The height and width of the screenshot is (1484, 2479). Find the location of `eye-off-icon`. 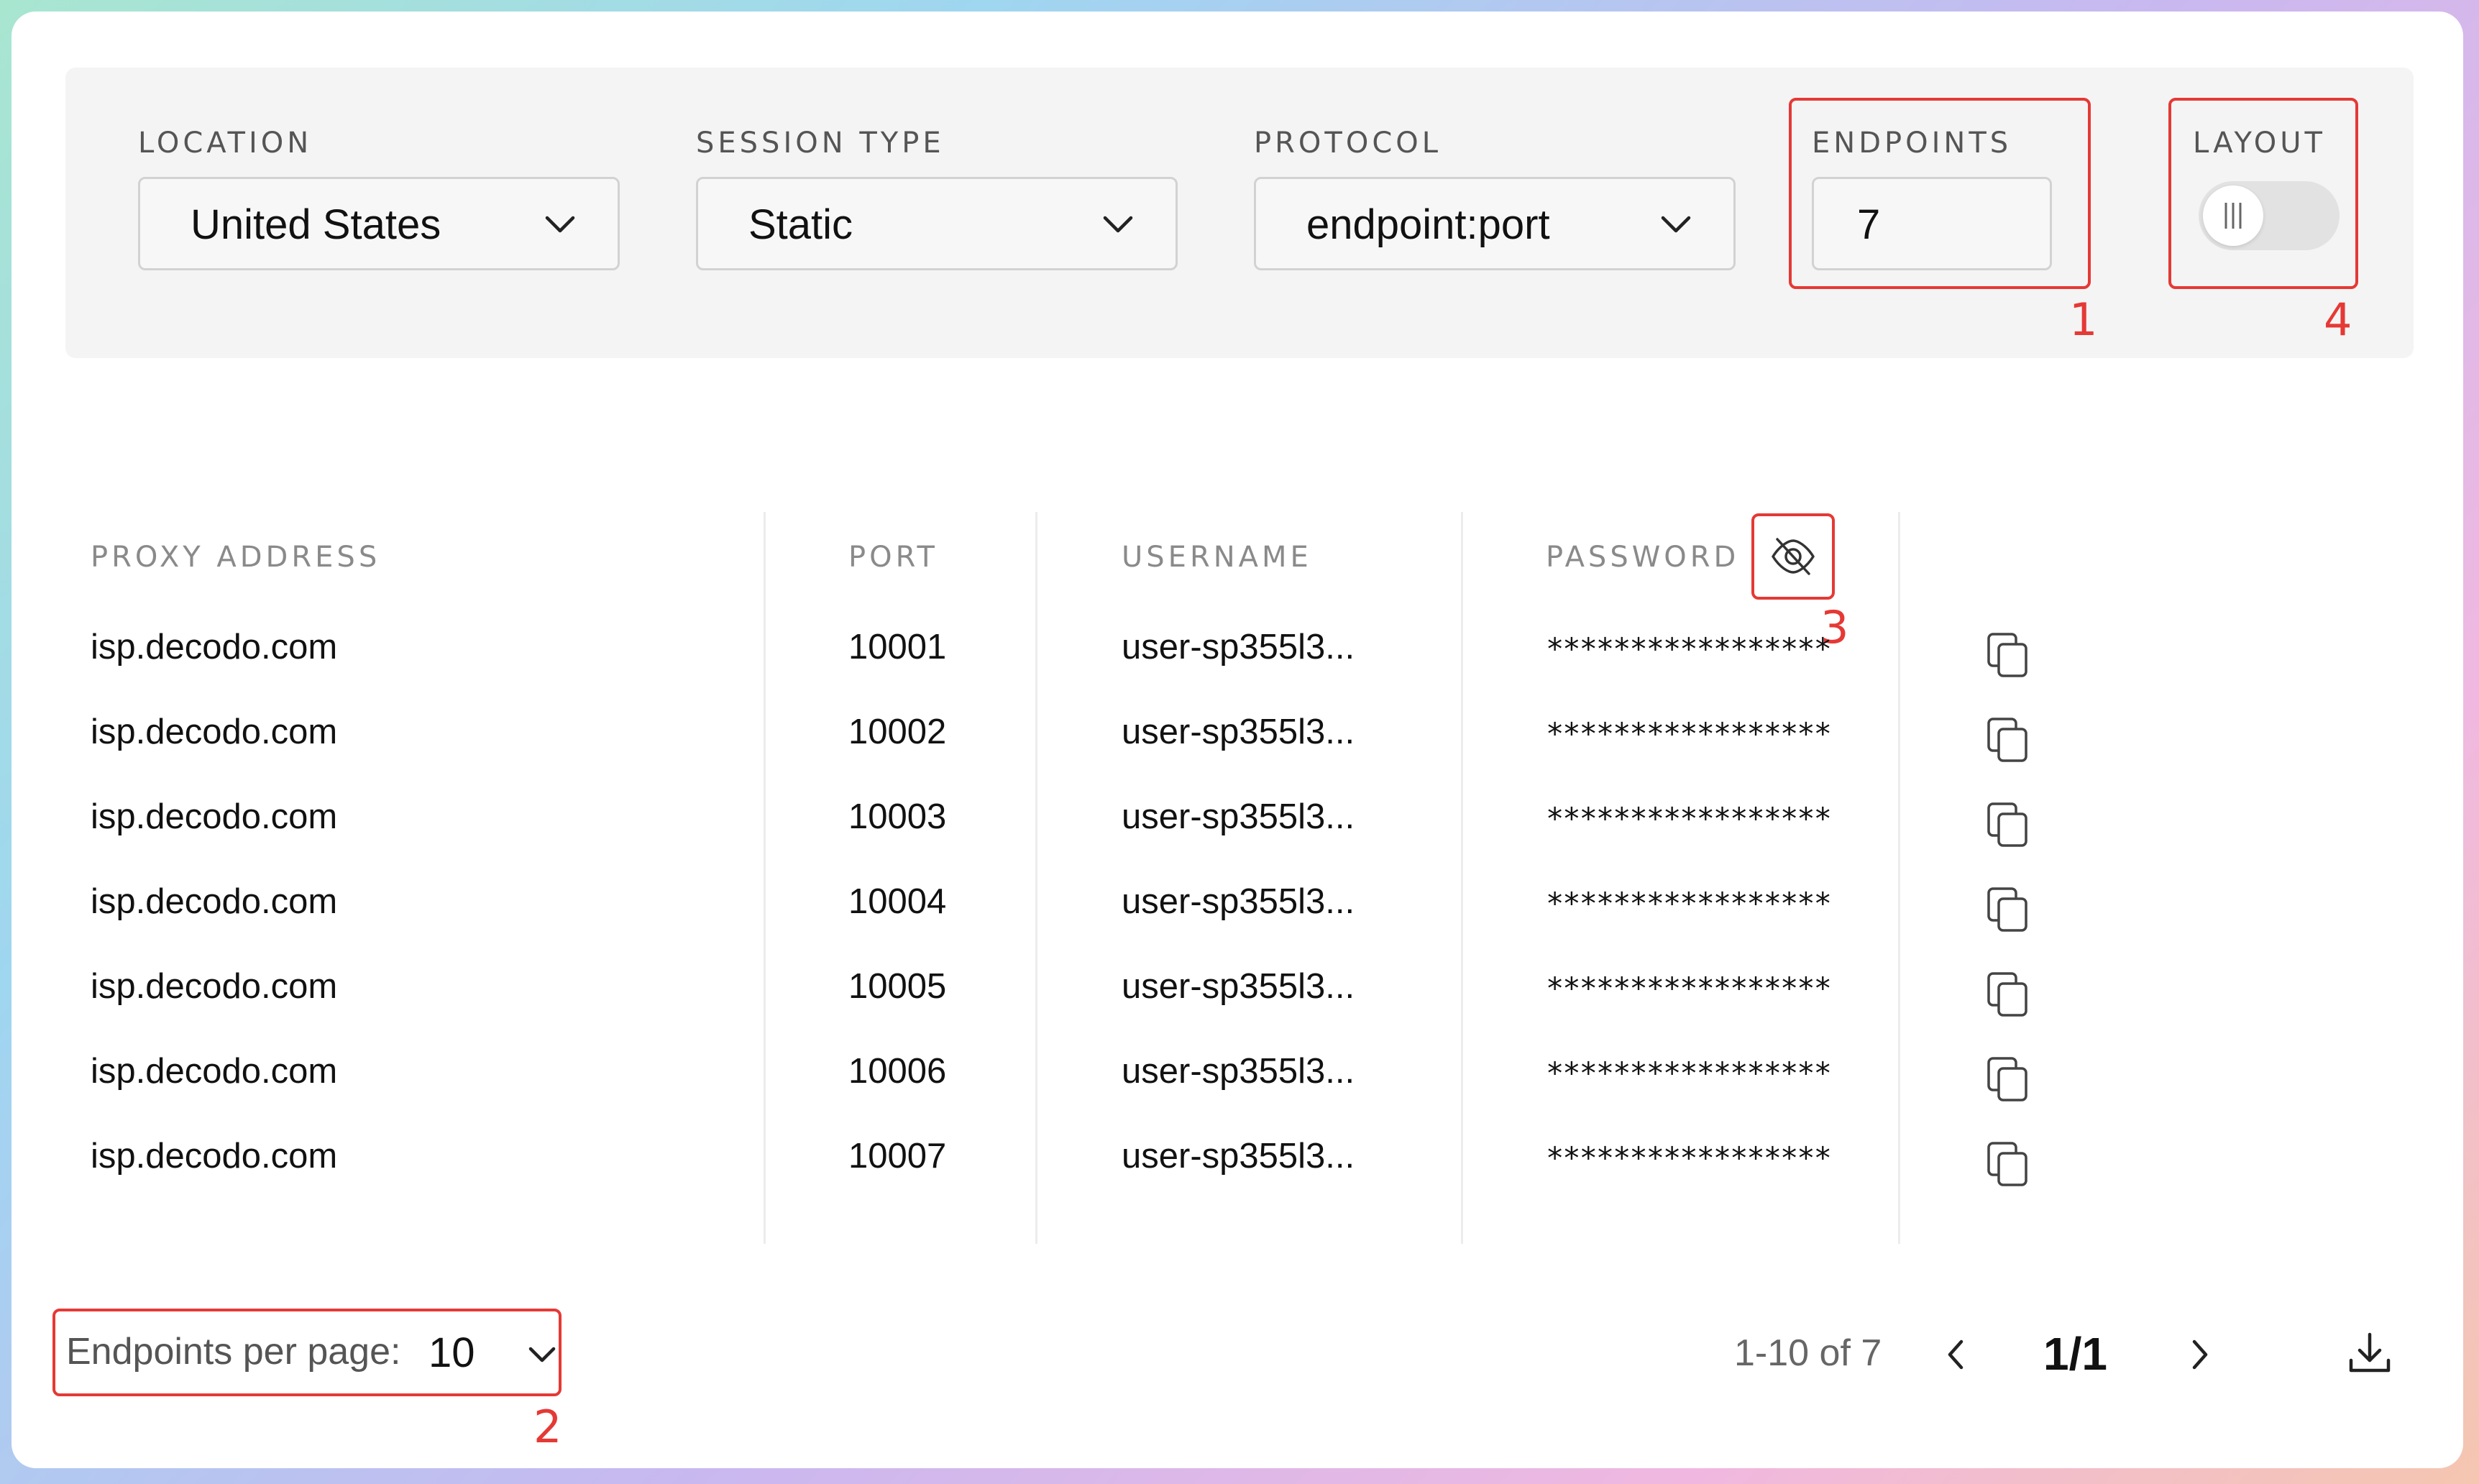

eye-off-icon is located at coordinates (1793, 556).